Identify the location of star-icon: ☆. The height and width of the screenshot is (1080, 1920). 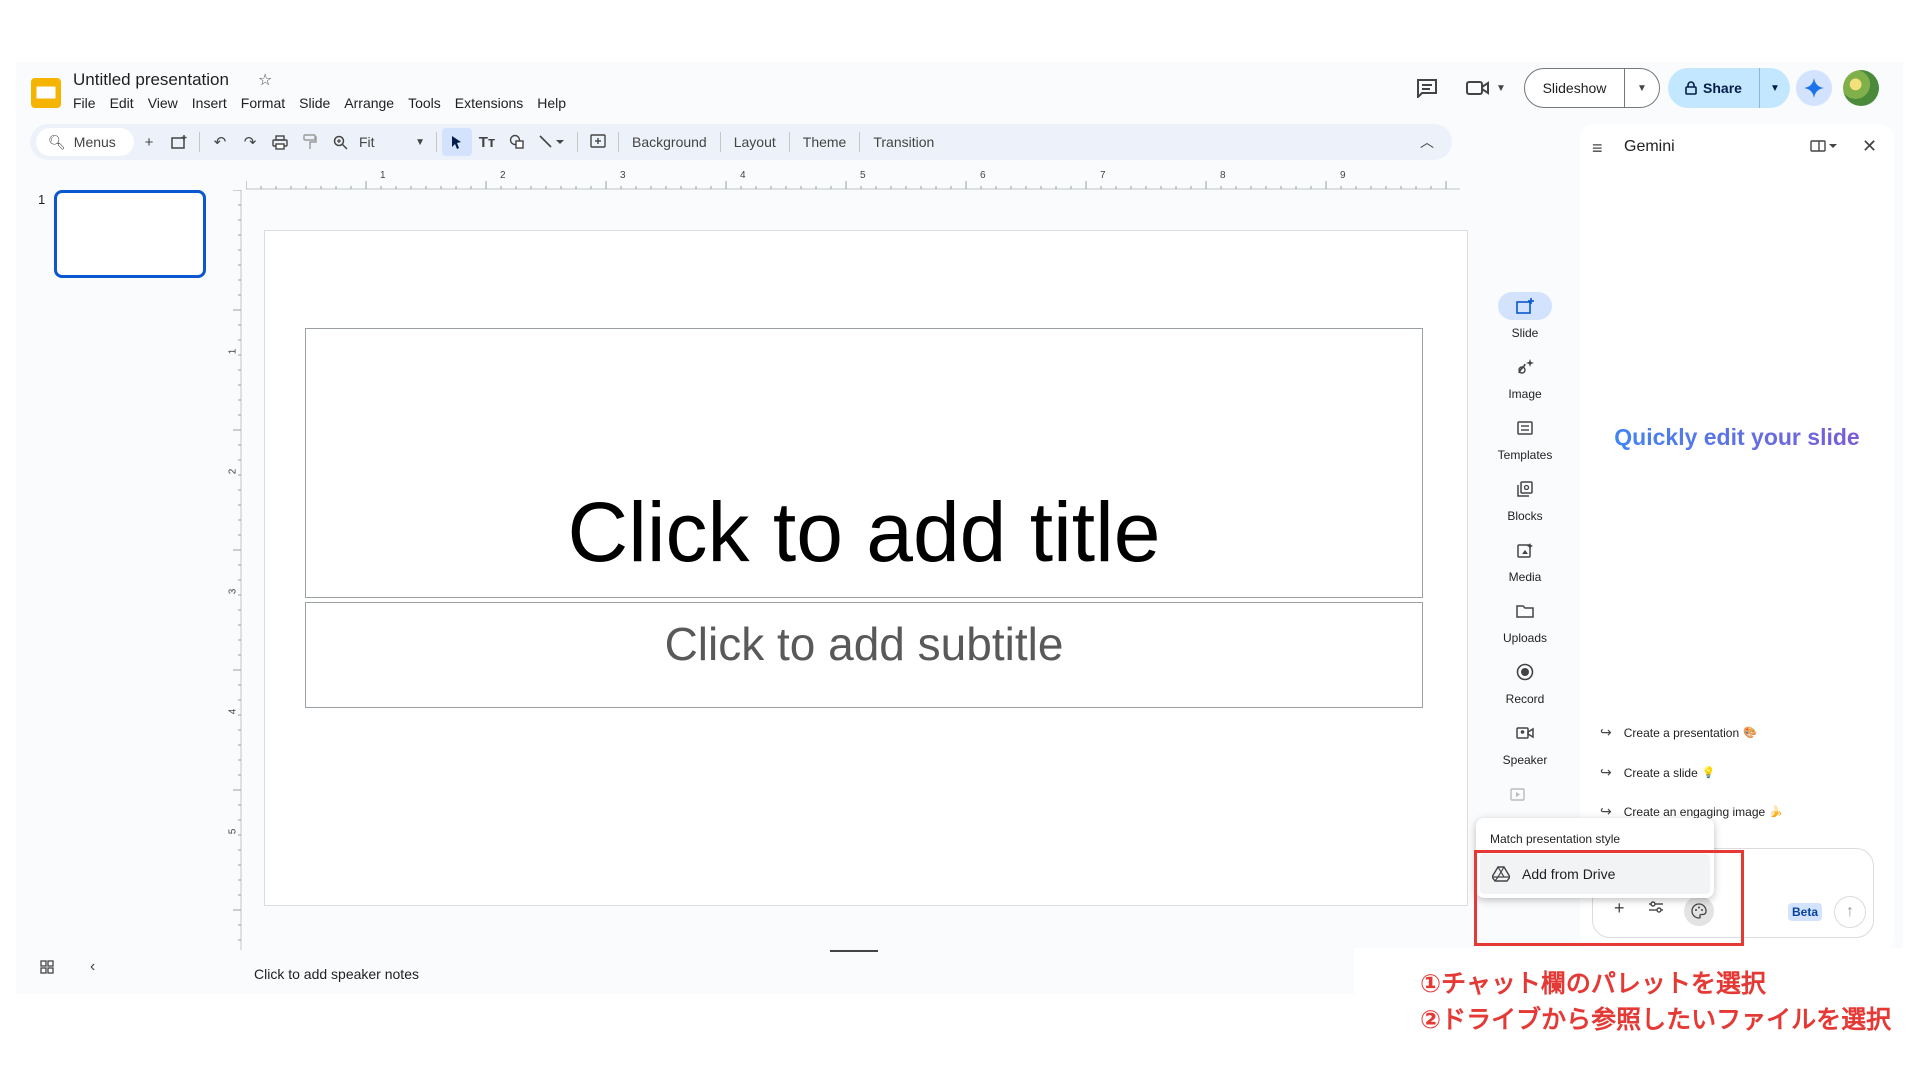
(265, 80).